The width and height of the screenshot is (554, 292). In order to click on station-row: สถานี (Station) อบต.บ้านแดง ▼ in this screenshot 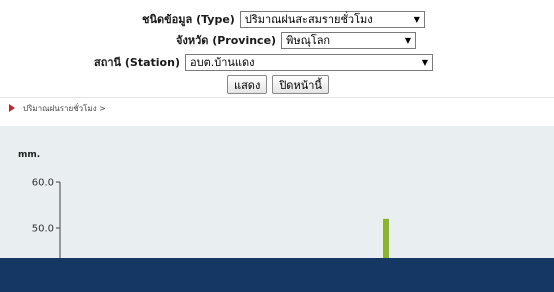, I will do `click(263, 62)`.